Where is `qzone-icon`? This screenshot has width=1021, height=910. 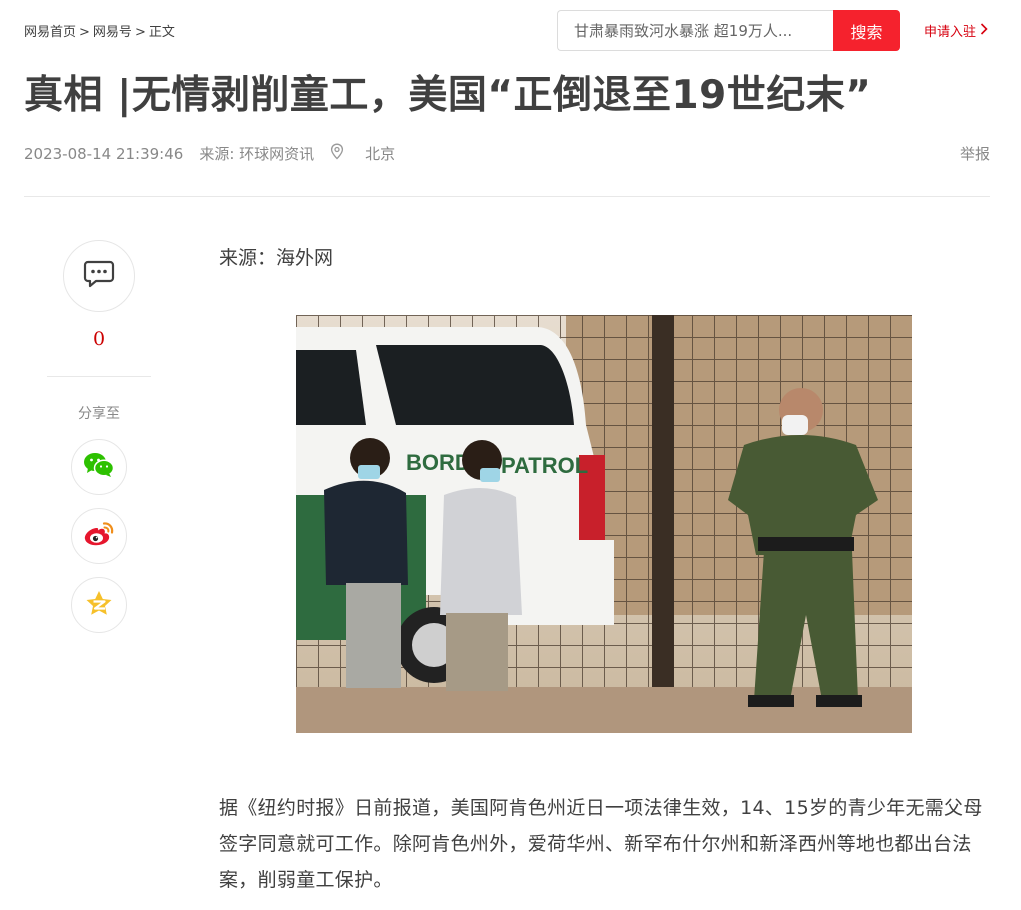
qzone-icon is located at coordinates (99, 605).